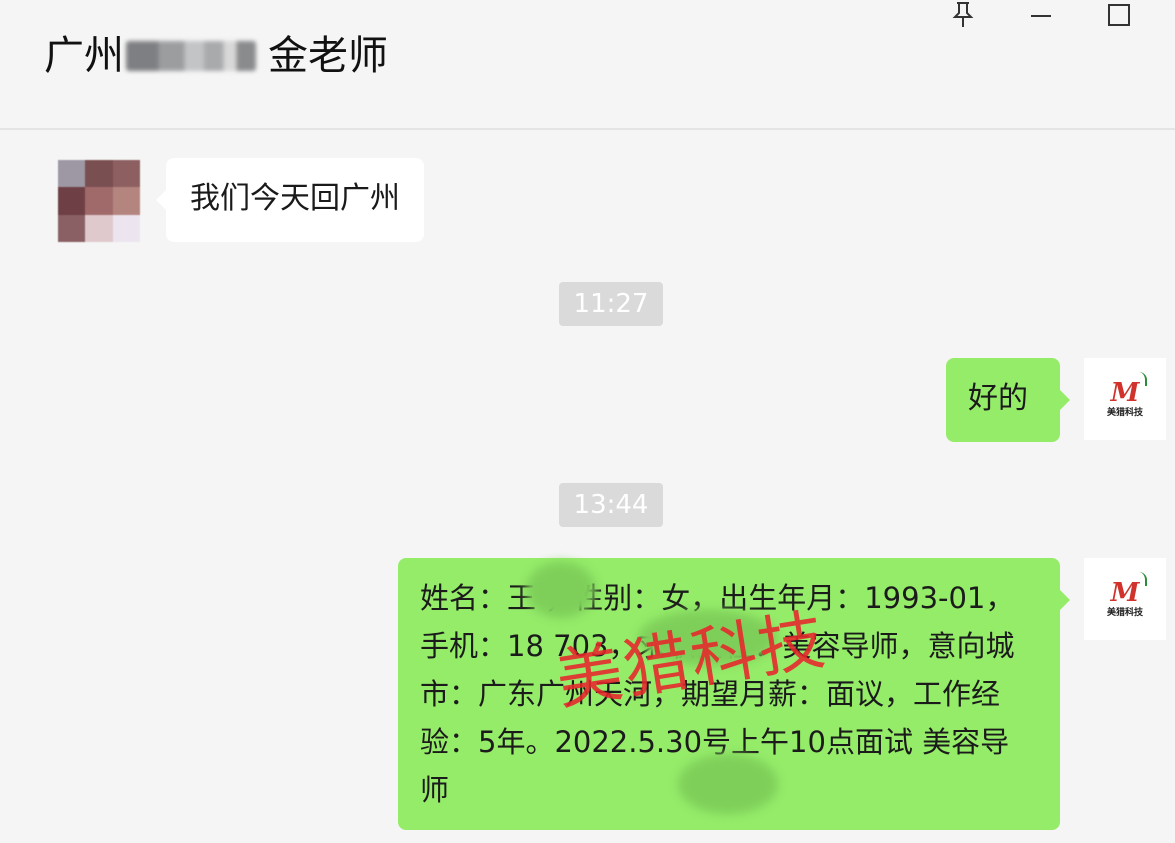  Describe the element at coordinates (1041, 15) in the screenshot. I see `minimize-icon` at that location.